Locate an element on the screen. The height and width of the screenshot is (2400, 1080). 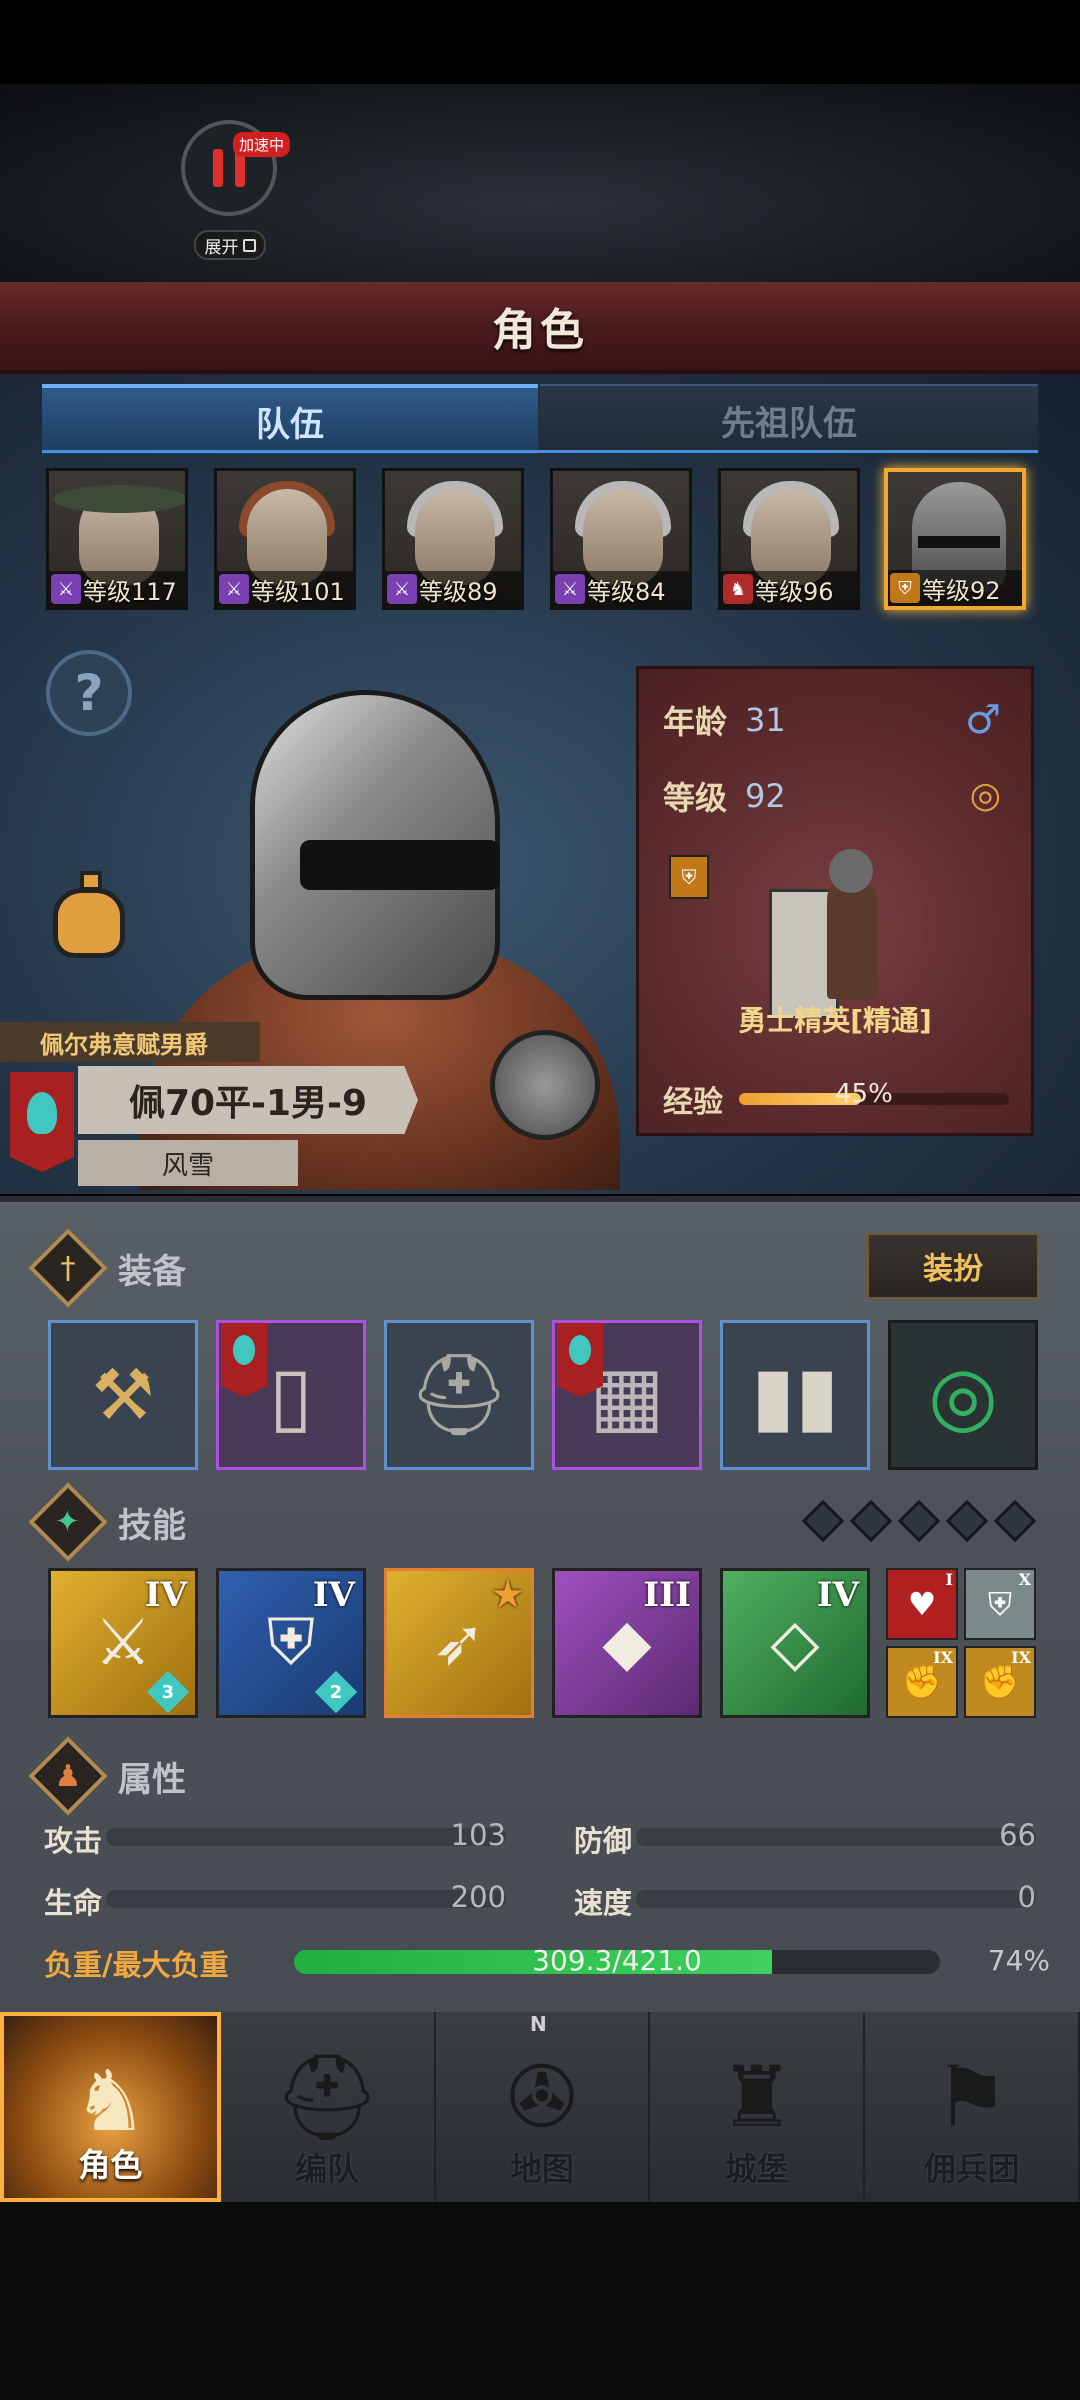
crystal-icon: ◆ is located at coordinates (627, 1643).